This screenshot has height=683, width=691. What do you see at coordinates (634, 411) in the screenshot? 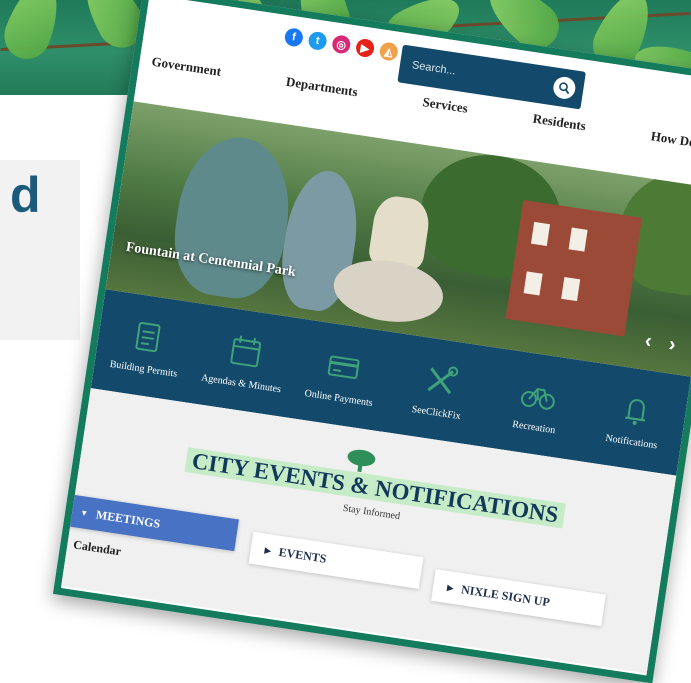
I see `notification-icon` at bounding box center [634, 411].